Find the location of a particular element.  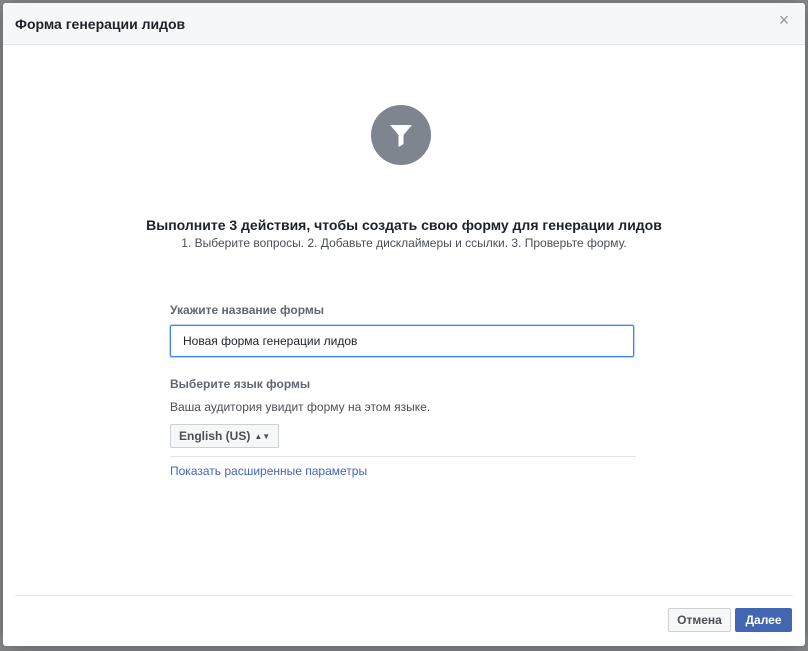

select-arrows-icon: ▲▼ is located at coordinates (262, 436).